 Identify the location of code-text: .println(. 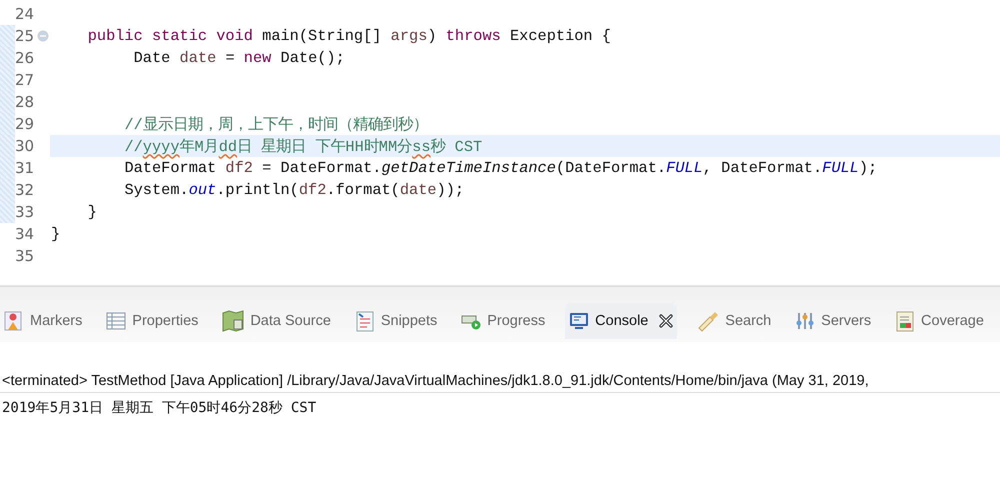
(257, 190).